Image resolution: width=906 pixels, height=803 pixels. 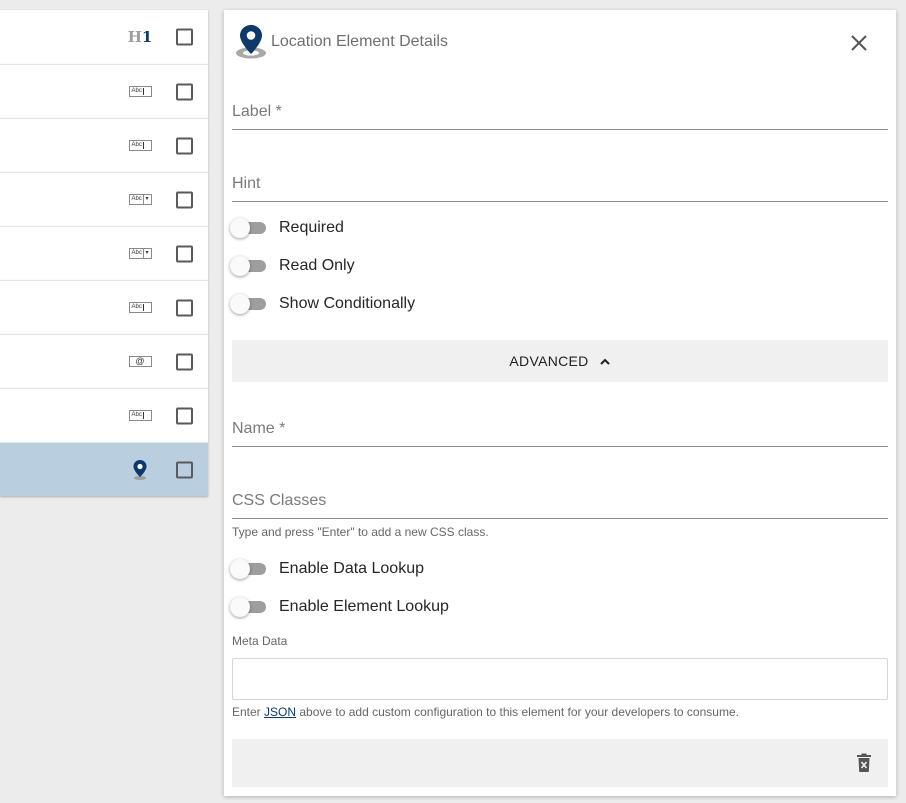 I want to click on label-field: Label *, so click(x=560, y=115).